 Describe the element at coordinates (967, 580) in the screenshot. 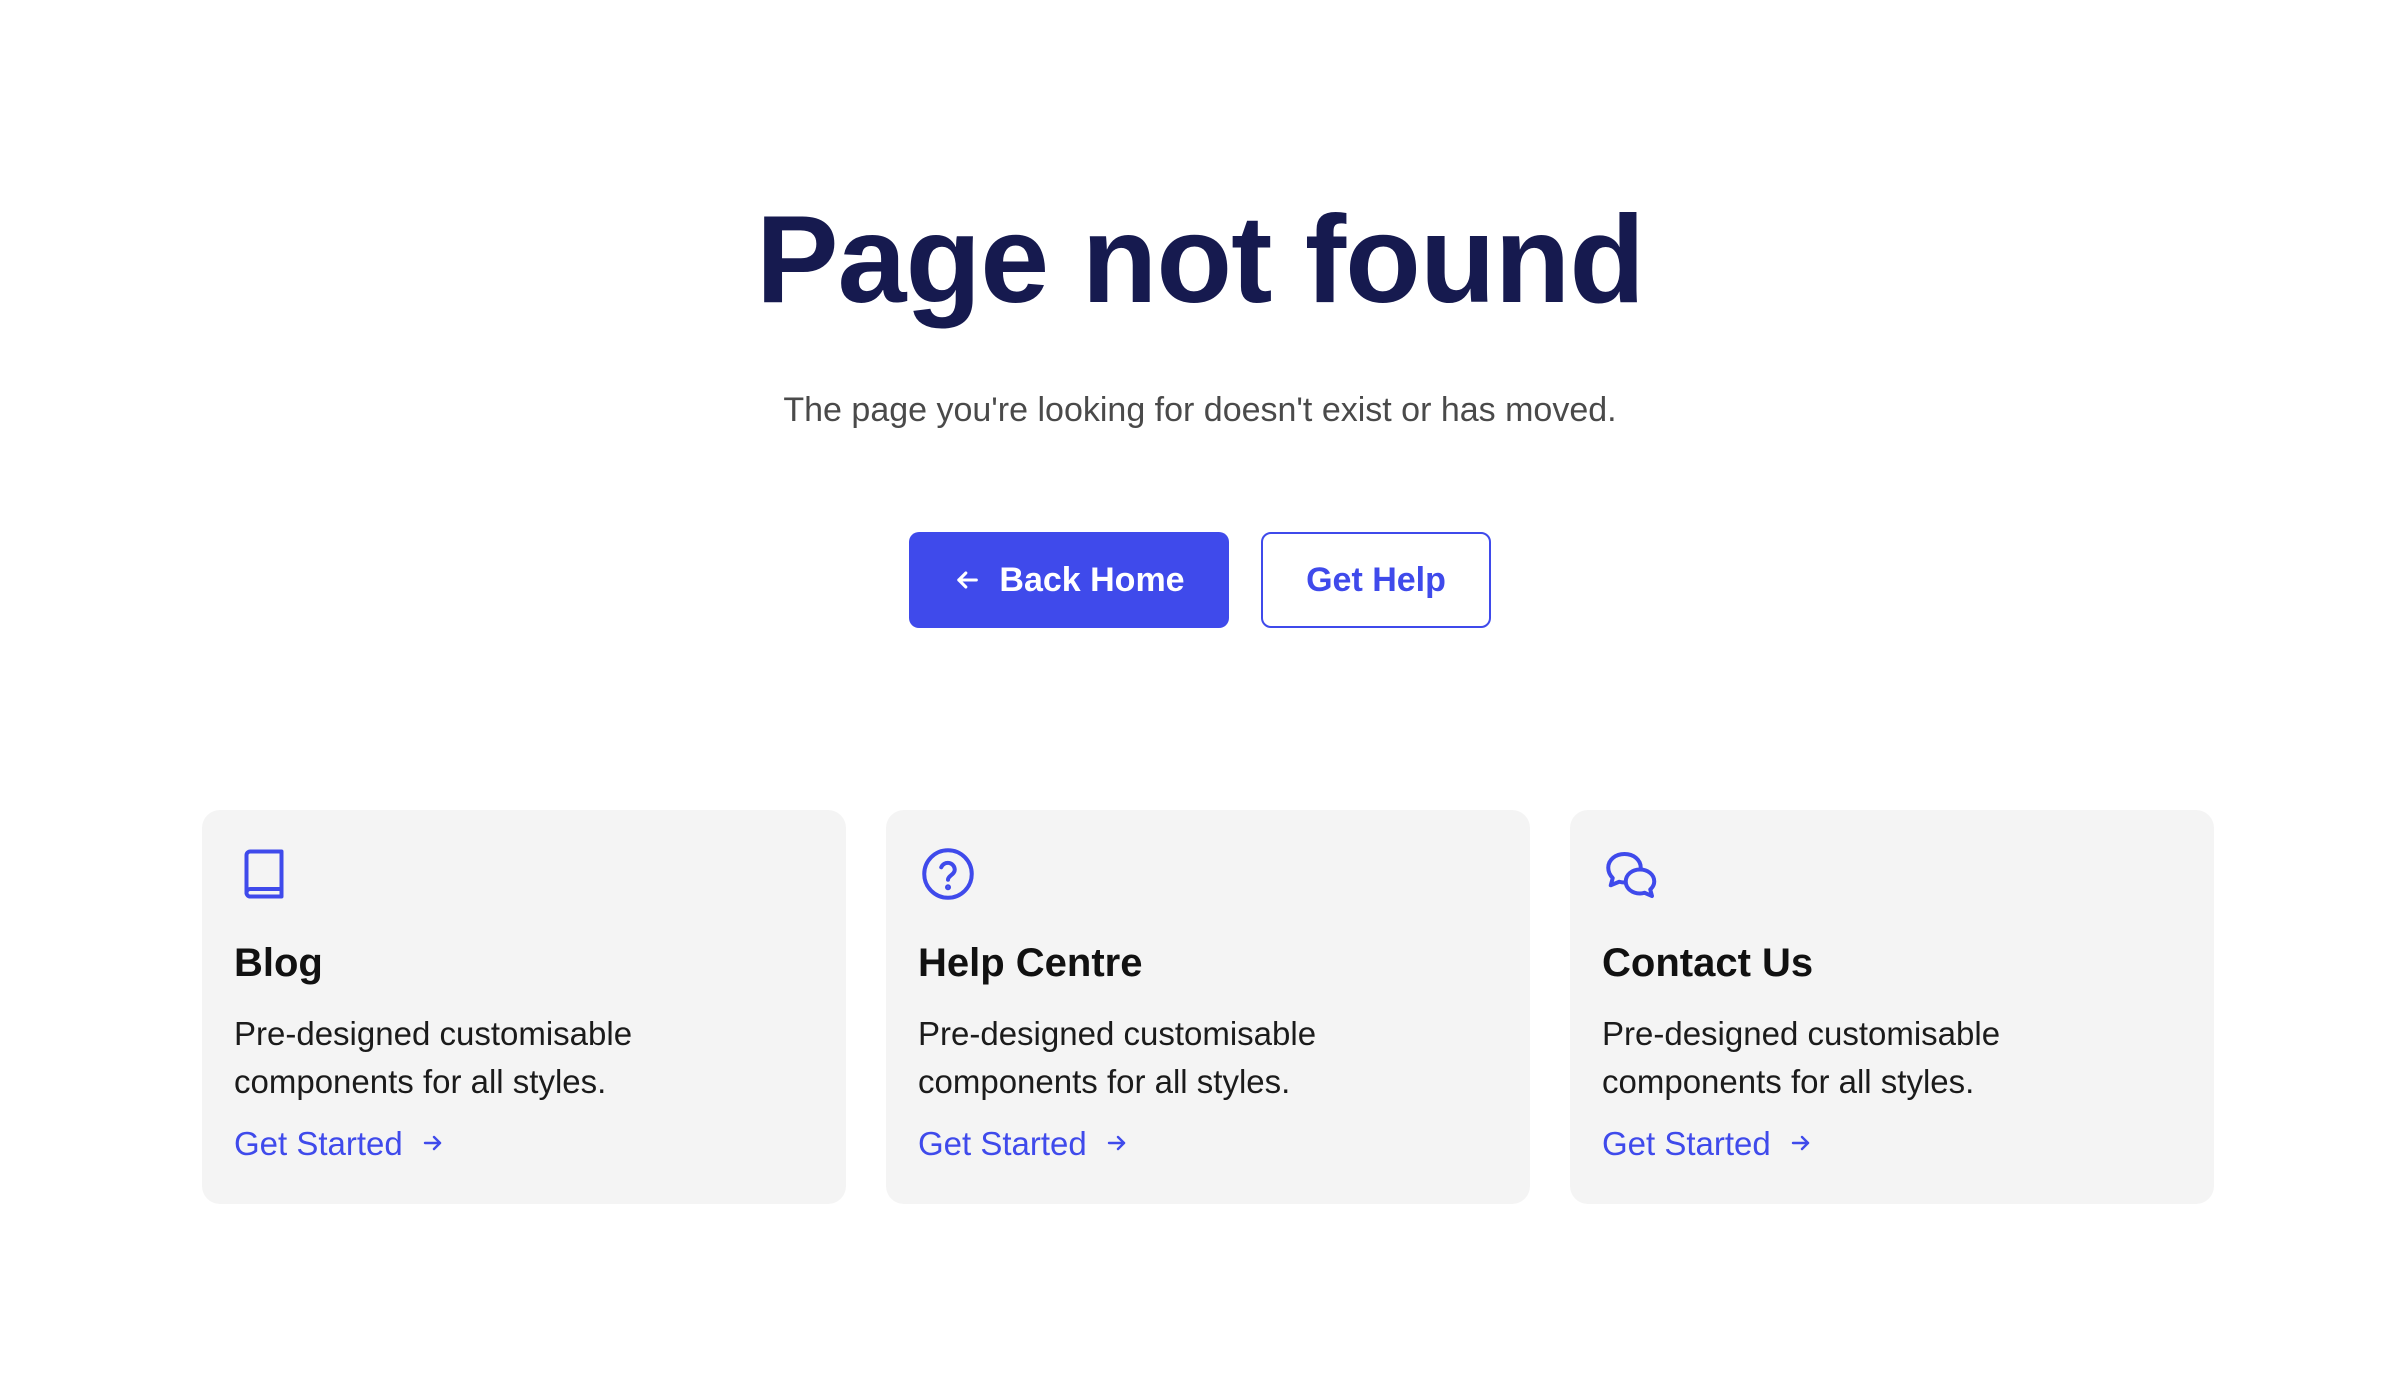

I see `arrow-left-icon` at that location.